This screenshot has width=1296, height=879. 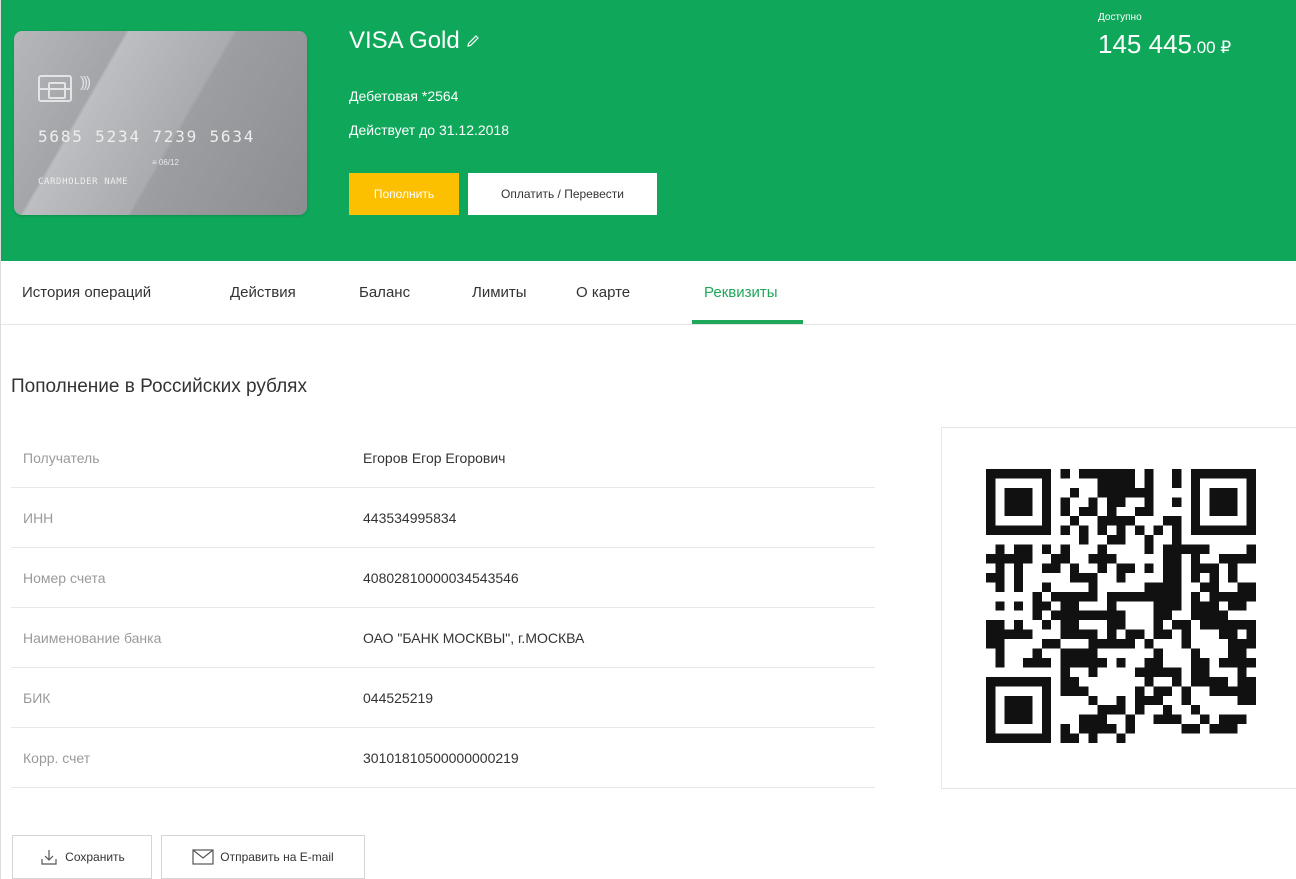 I want to click on detail-value: 30101810500000000219, so click(x=441, y=758).